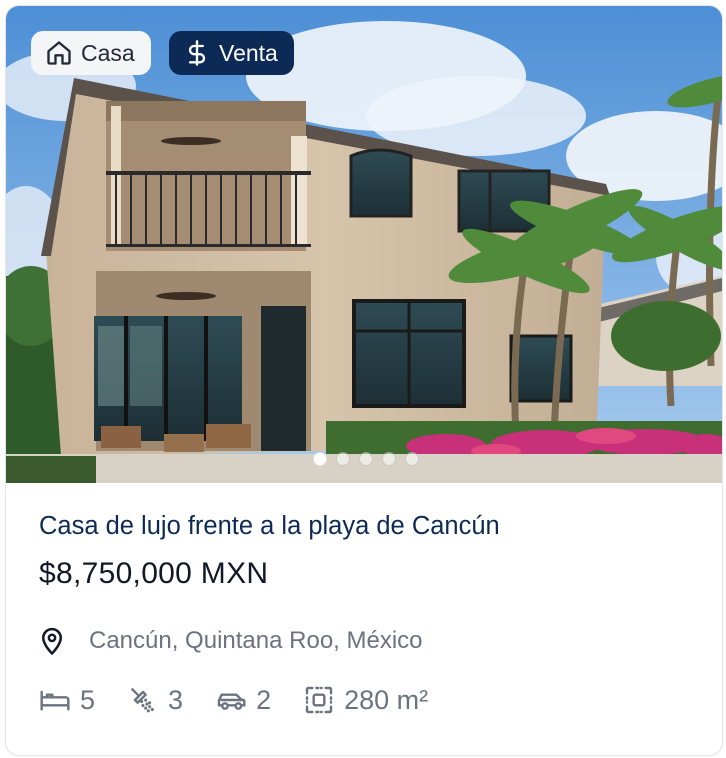 This screenshot has width=726, height=758. I want to click on location-row: Cancún, Quintana Roo, México, so click(230, 641).